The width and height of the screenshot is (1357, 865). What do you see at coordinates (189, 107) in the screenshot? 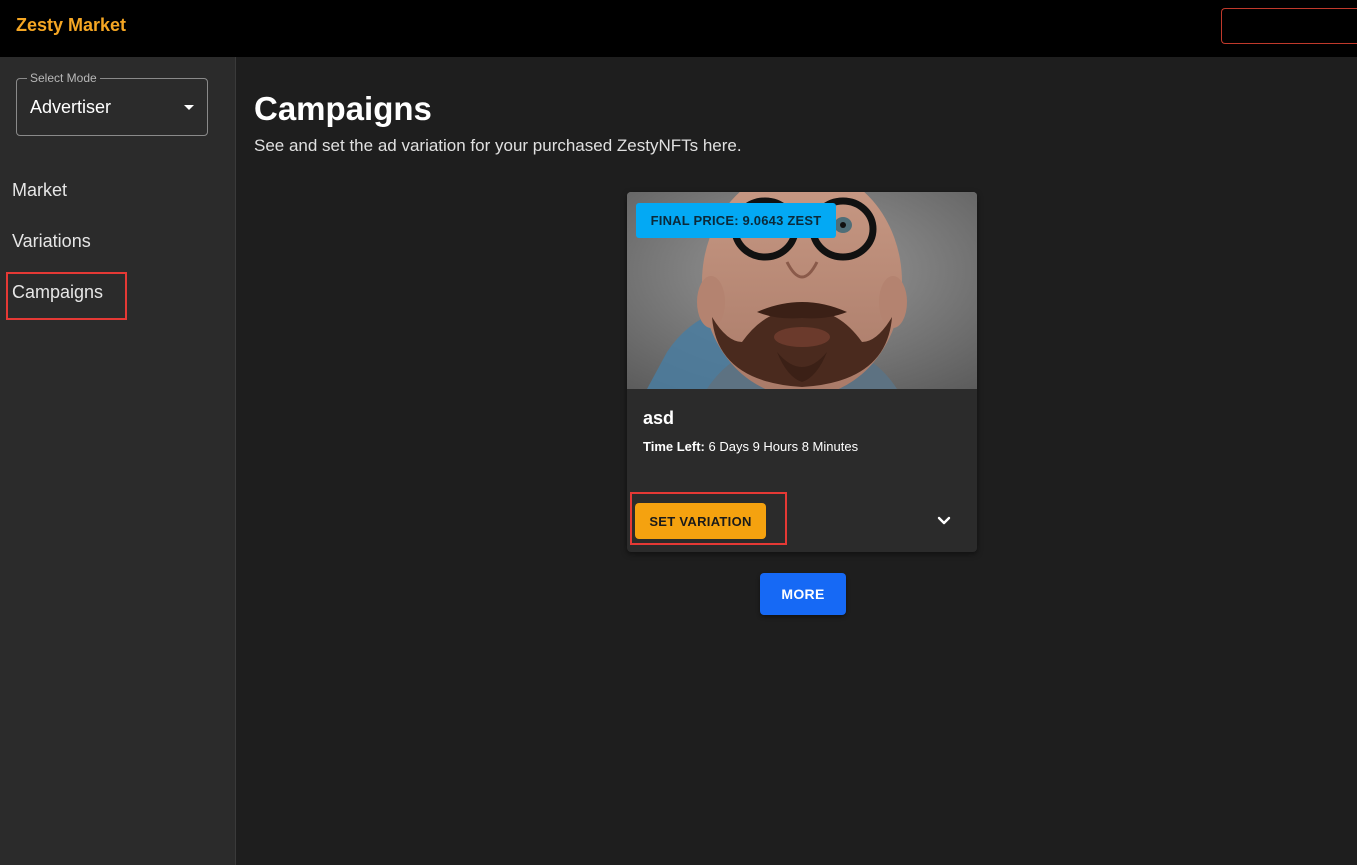
I see `dropdown-caret-icon` at bounding box center [189, 107].